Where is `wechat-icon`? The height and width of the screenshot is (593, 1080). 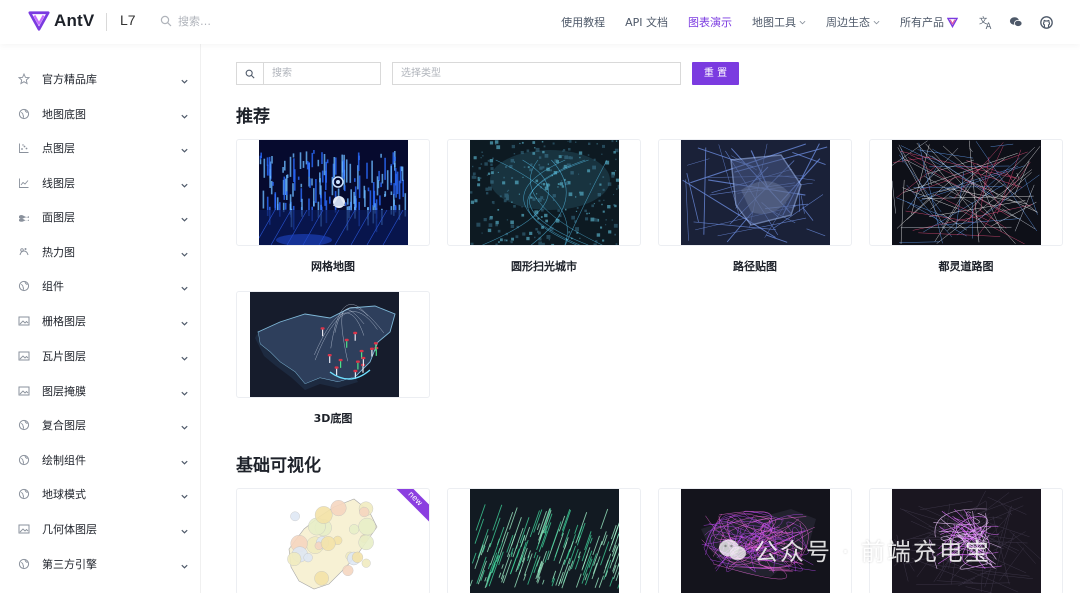
wechat-icon is located at coordinates (1016, 22).